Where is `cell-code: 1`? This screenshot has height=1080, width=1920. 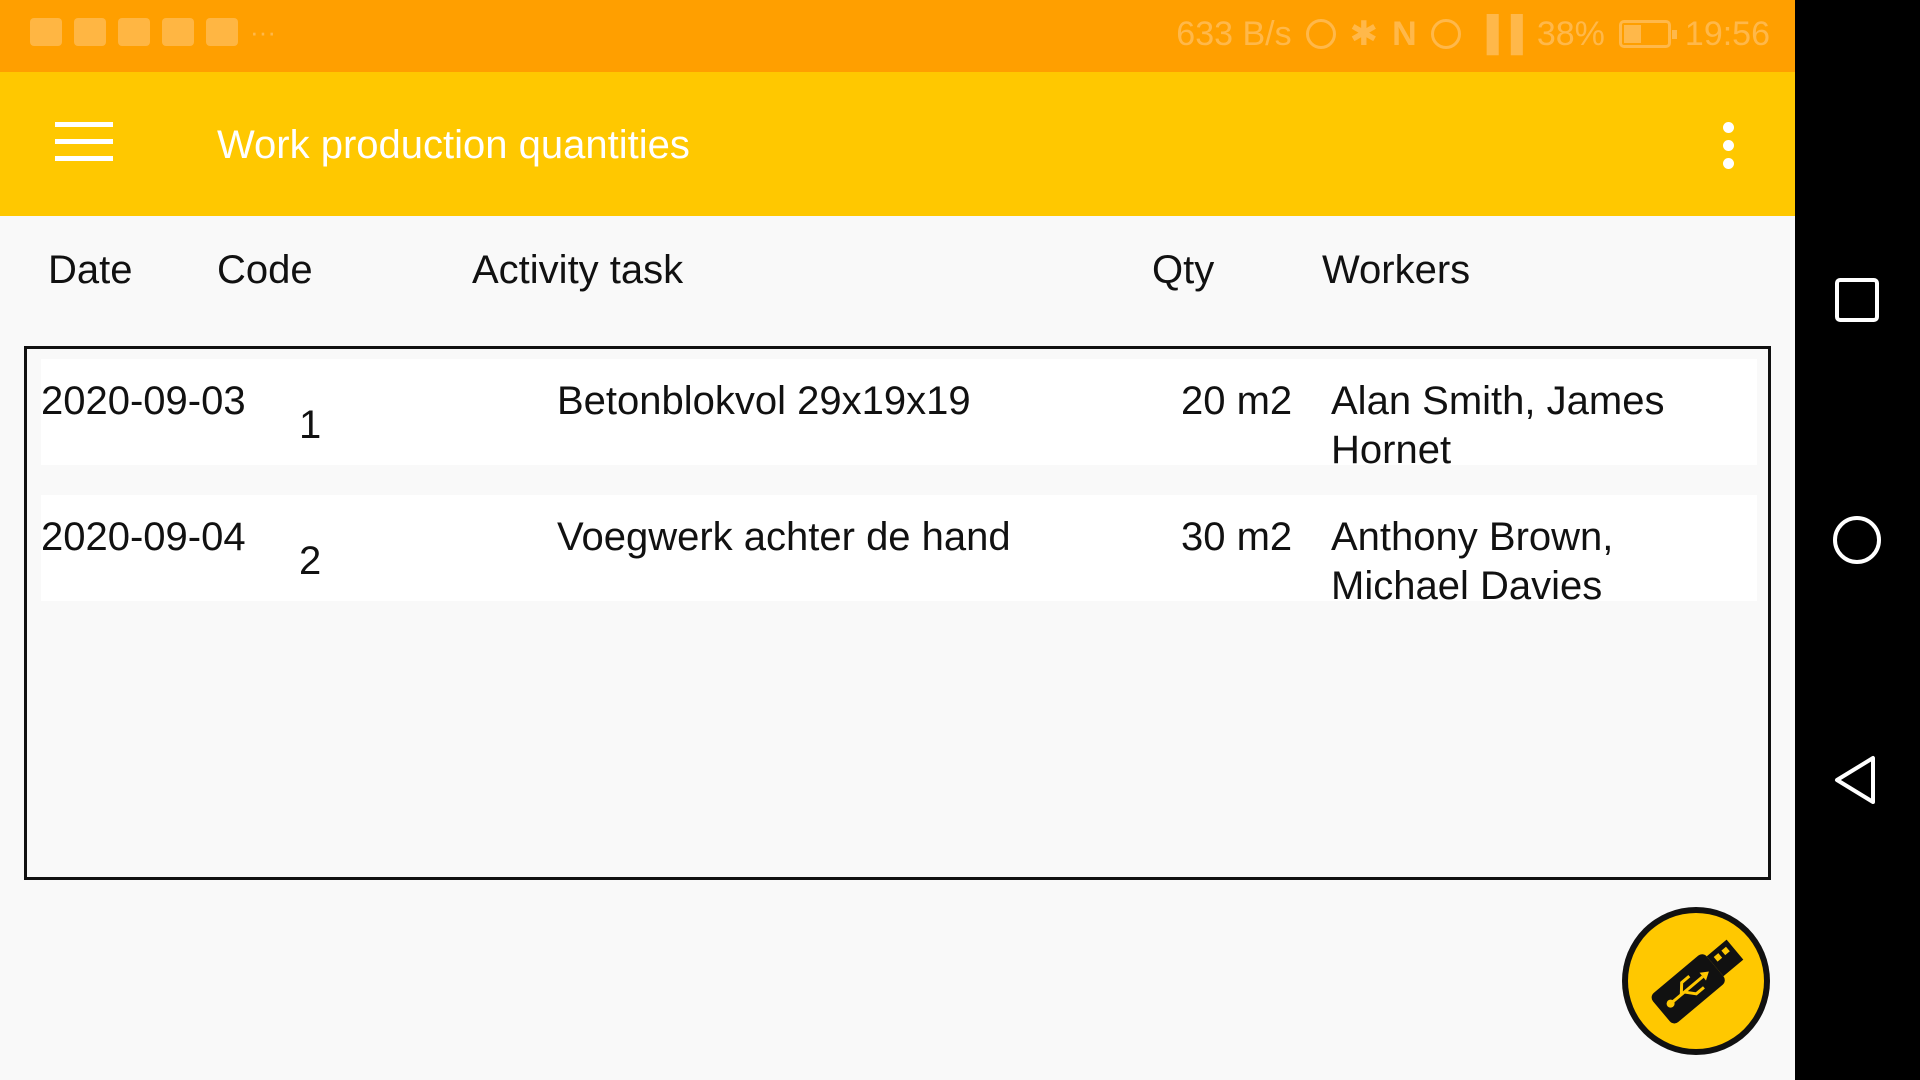 cell-code: 1 is located at coordinates (310, 425).